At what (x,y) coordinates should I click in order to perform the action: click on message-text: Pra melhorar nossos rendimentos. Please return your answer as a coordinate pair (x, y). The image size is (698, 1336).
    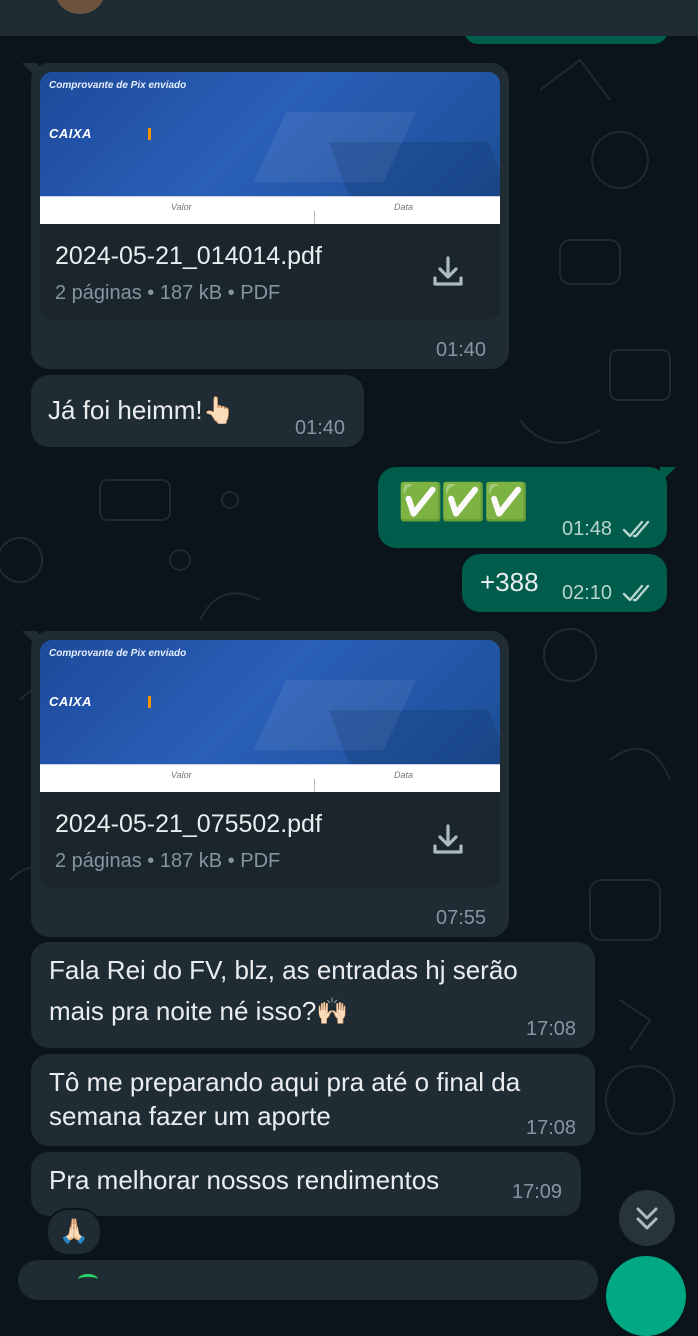
    Looking at the image, I should click on (244, 1180).